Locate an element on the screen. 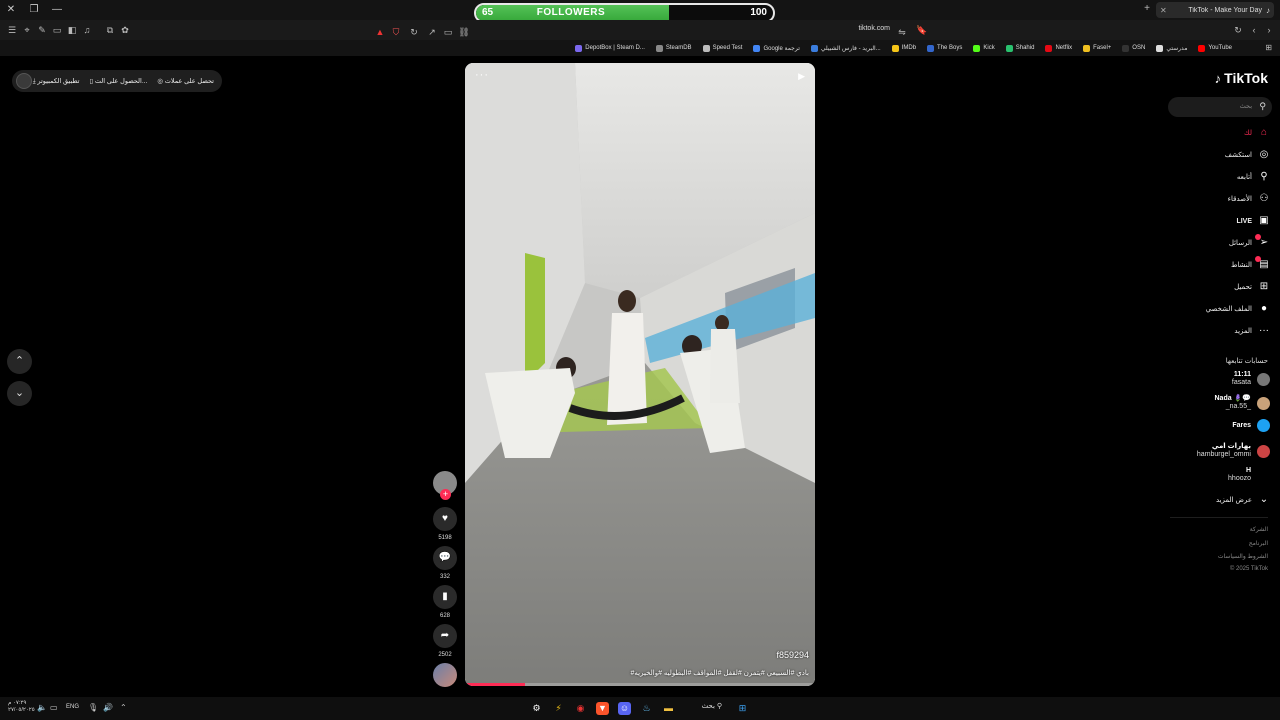 This screenshot has width=1280, height=720. sidebar-item-activity: ▤ النشاط is located at coordinates (1250, 264).